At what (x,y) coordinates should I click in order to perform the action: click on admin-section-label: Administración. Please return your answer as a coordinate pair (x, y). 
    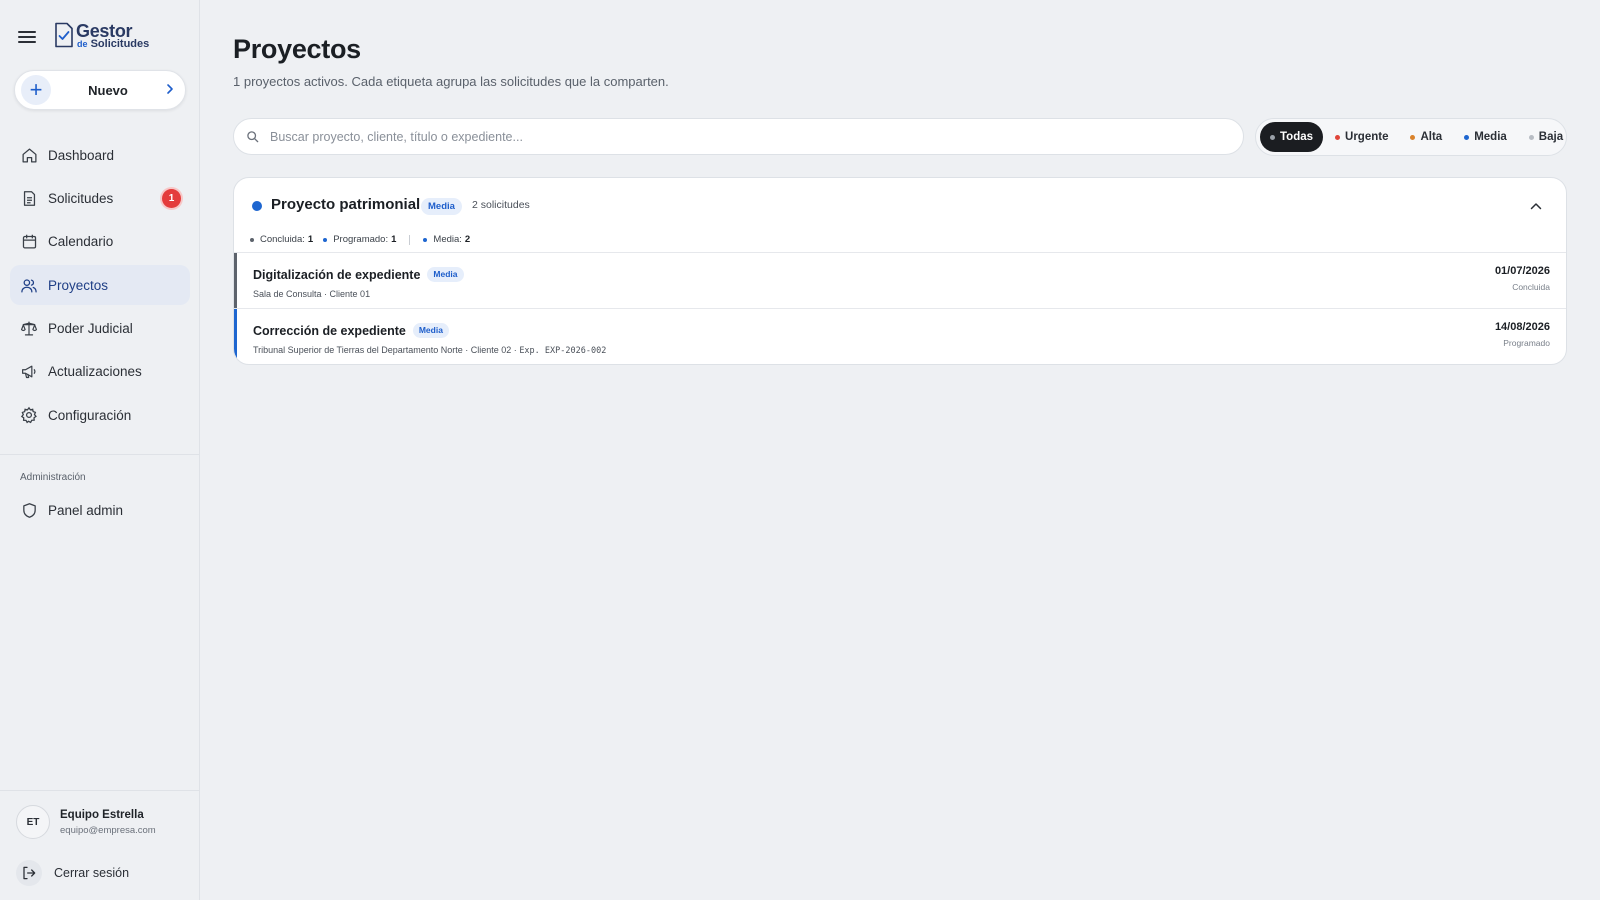
    Looking at the image, I should click on (53, 477).